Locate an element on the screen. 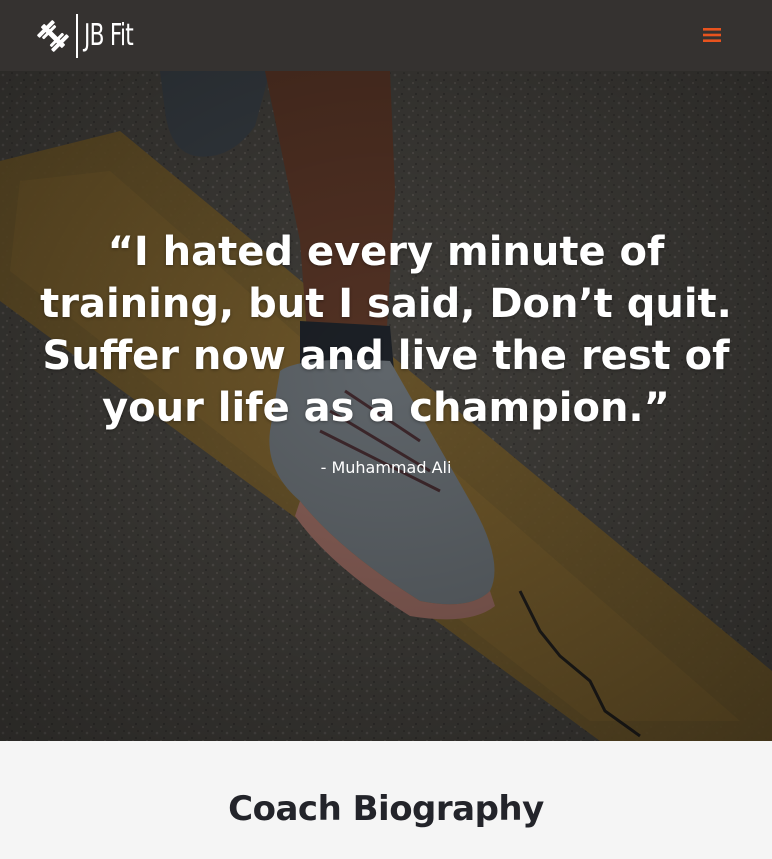 The width and height of the screenshot is (772, 859). site-logo: JB Fit is located at coordinates (94, 36).